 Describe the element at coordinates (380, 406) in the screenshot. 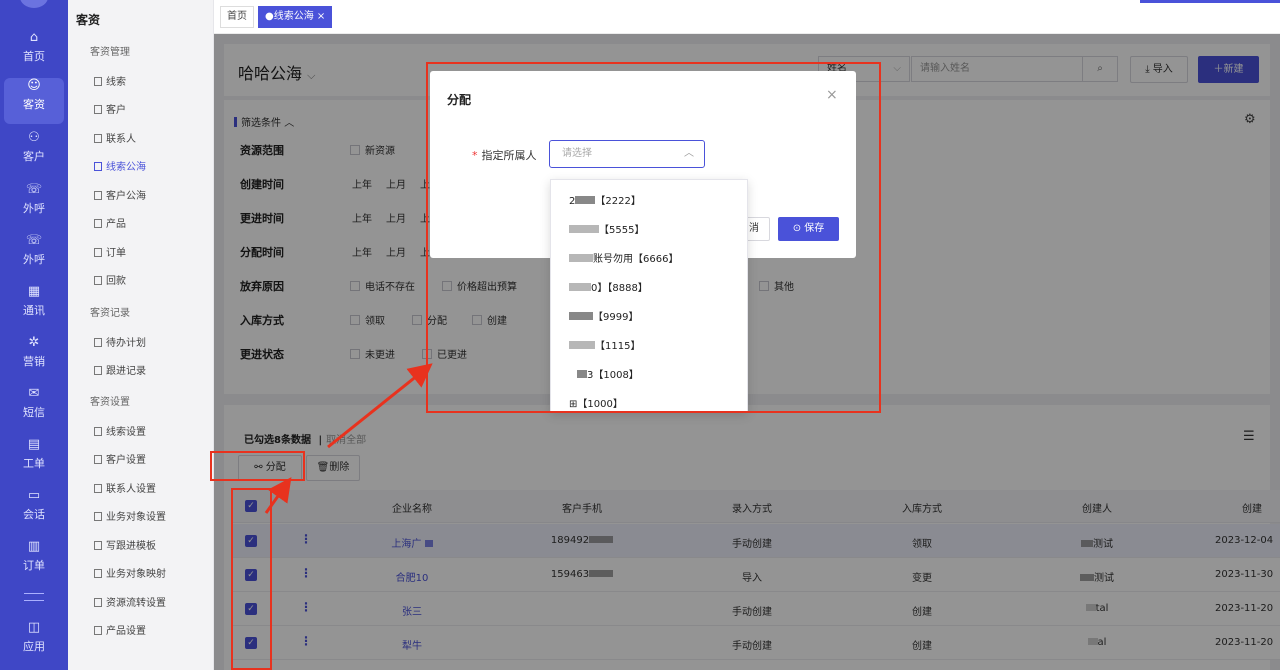

I see `arrow-to-dialog` at that location.